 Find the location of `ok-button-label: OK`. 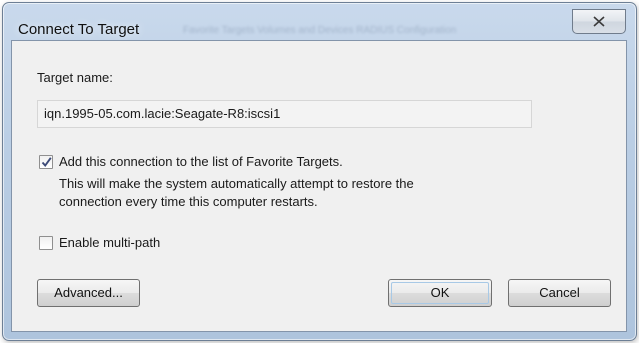

ok-button-label: OK is located at coordinates (440, 292).